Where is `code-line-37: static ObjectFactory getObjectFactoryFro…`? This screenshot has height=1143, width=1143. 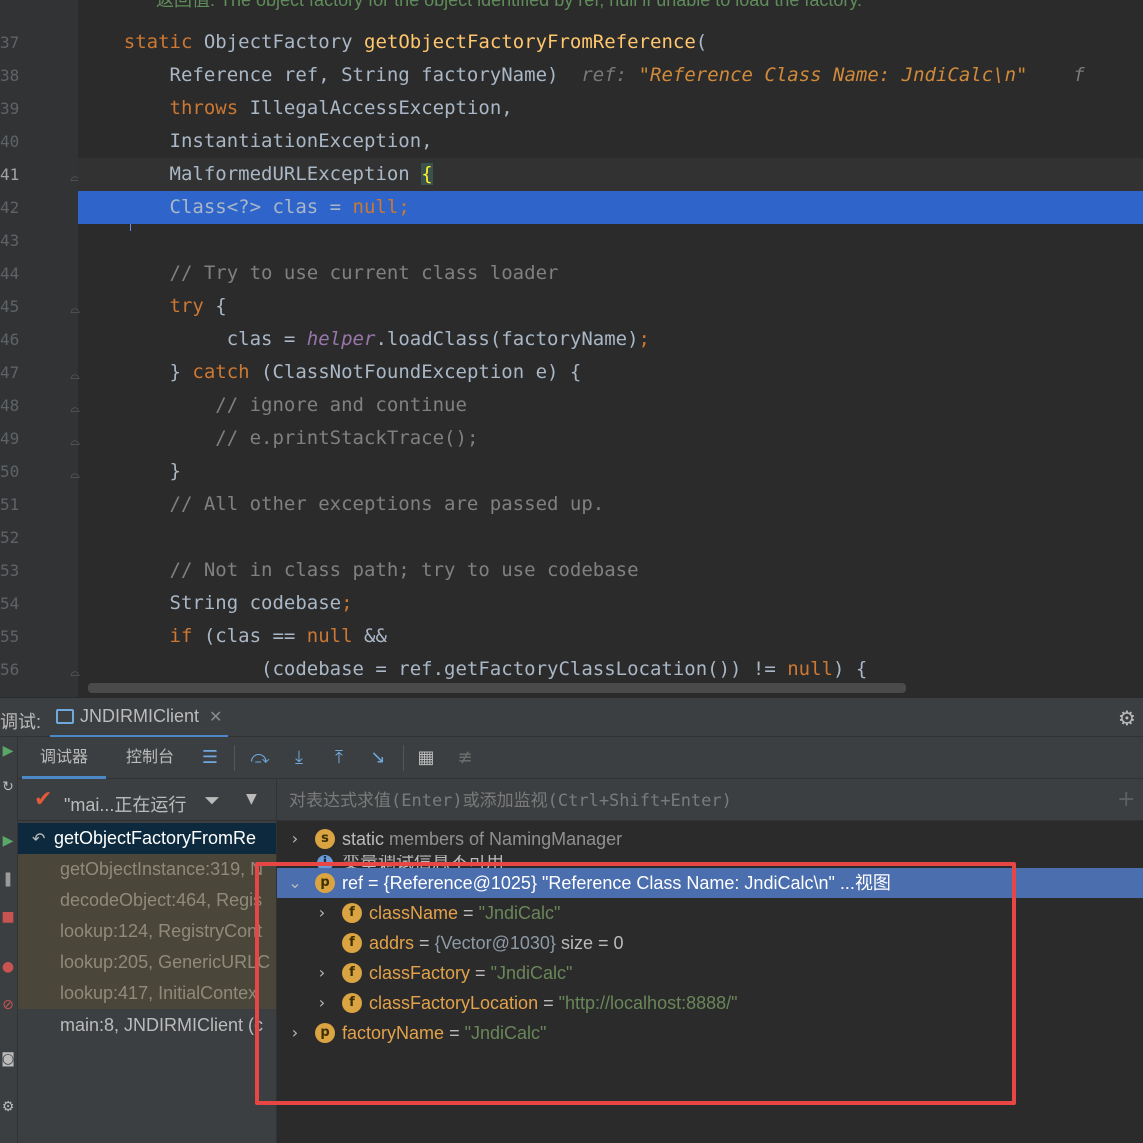 code-line-37: static ObjectFactory getObjectFactoryFro… is located at coordinates (610, 42).